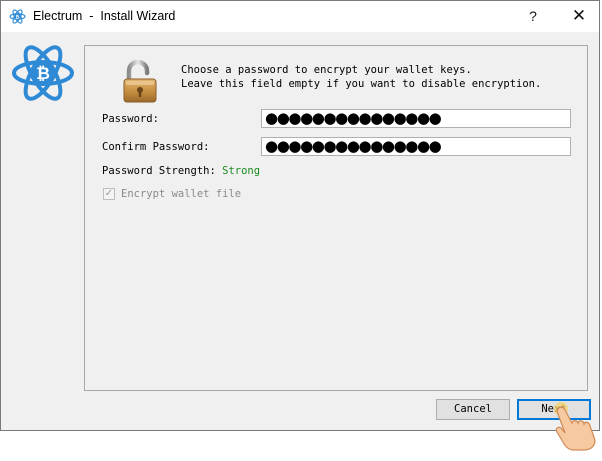  I want to click on encrypt-wallet-label: Encrypt wallet file, so click(181, 194).